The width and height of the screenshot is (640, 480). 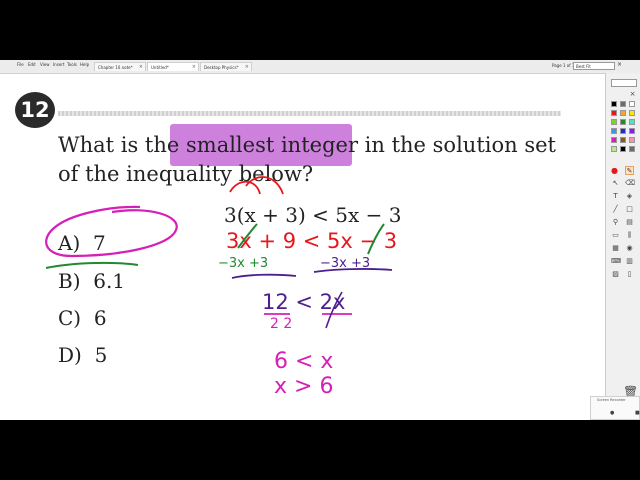 I want to click on keyboard-icon: ⌨, so click(x=616, y=261).